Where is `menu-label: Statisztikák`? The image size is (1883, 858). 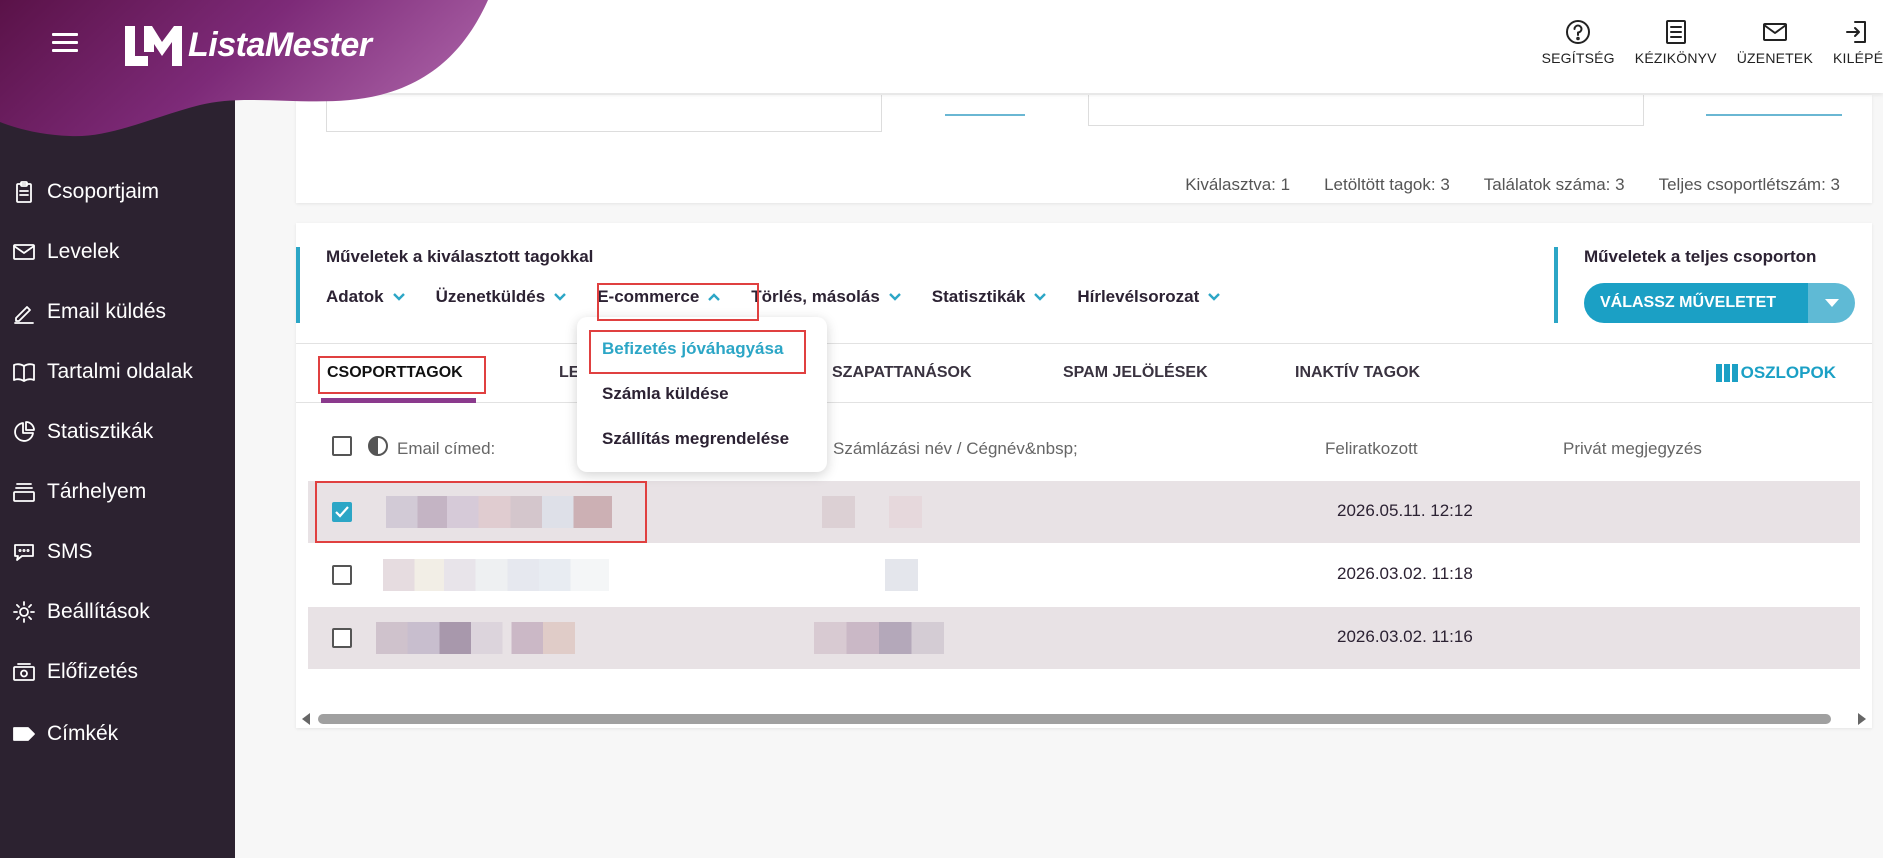
menu-label: Statisztikák is located at coordinates (978, 296).